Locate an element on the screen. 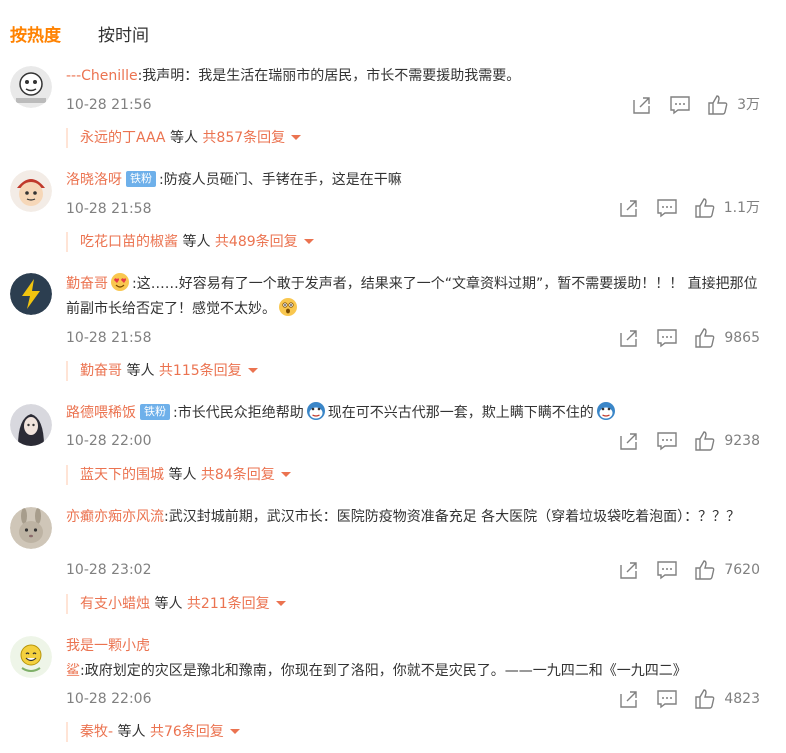  share-icon is located at coordinates (629, 699).